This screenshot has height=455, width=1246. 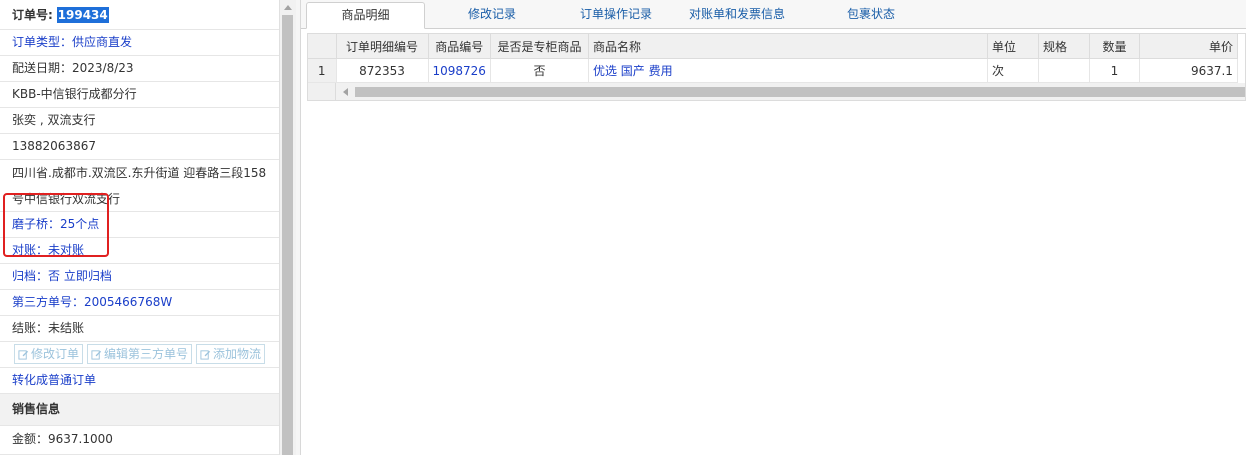 I want to click on contact-name: 张奕 , 双流支行, so click(x=139, y=121).